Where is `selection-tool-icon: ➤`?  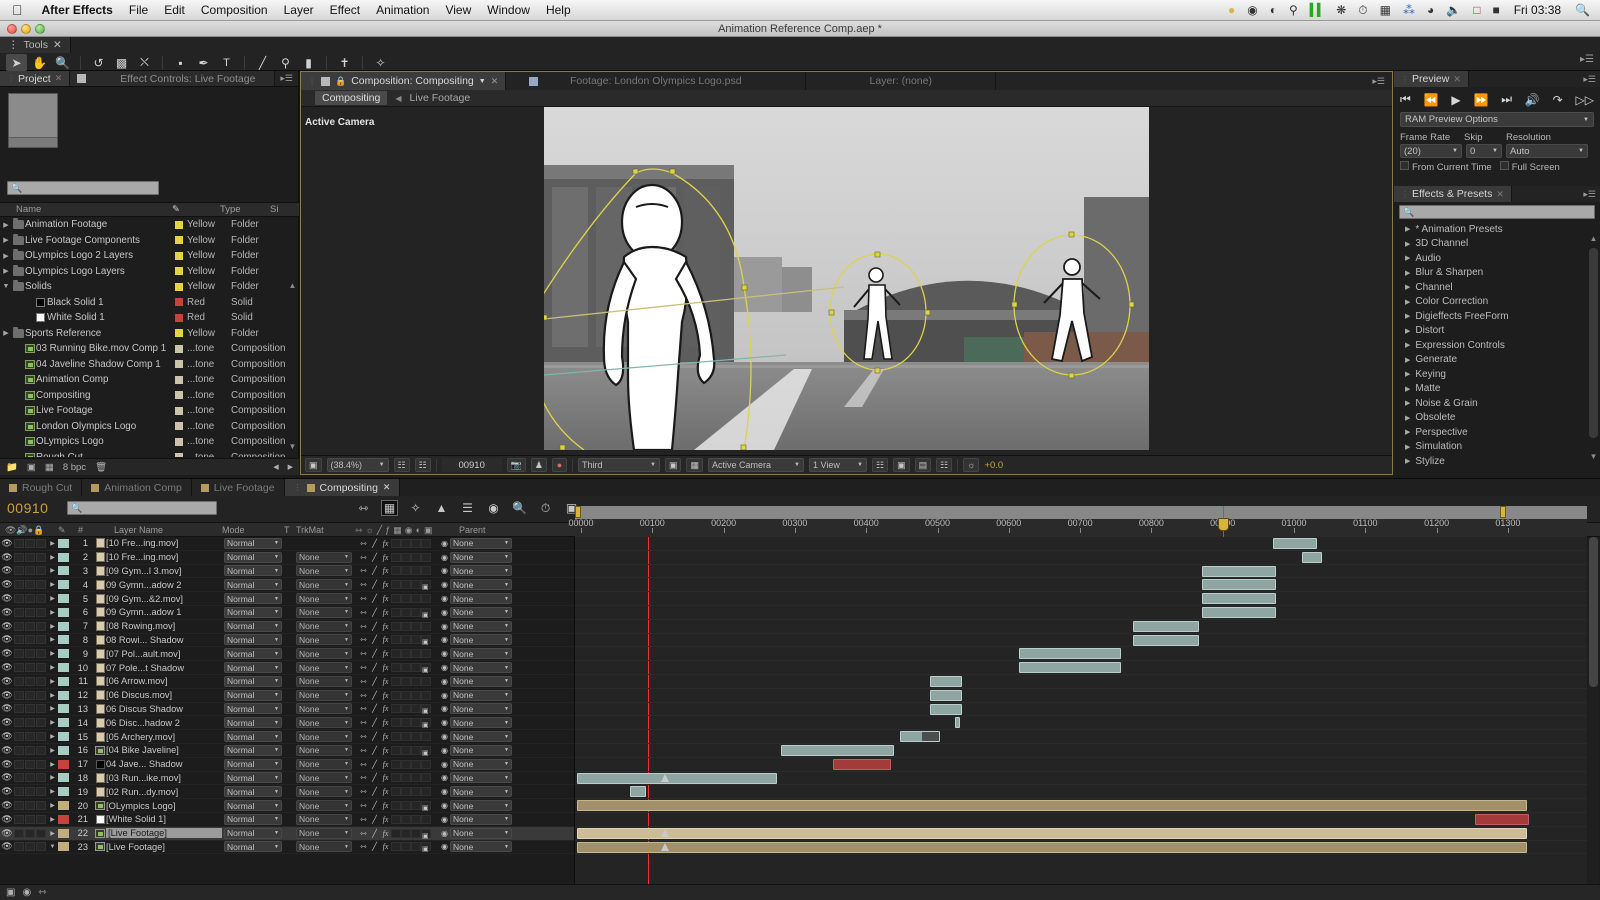
selection-tool-icon: ➤ is located at coordinates (16, 62).